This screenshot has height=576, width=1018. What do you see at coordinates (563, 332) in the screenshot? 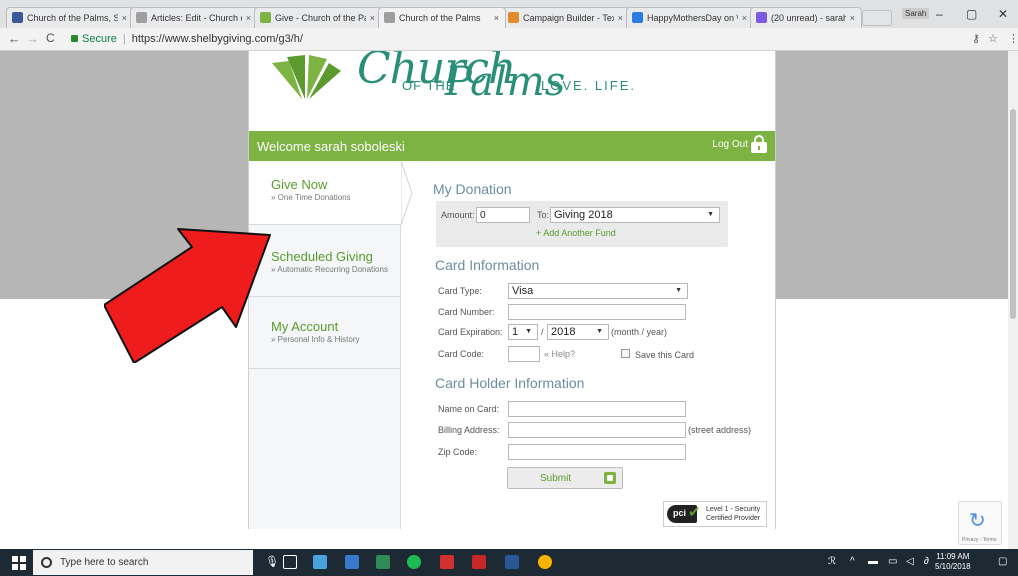
I see `exp-year-value: 2018` at bounding box center [563, 332].